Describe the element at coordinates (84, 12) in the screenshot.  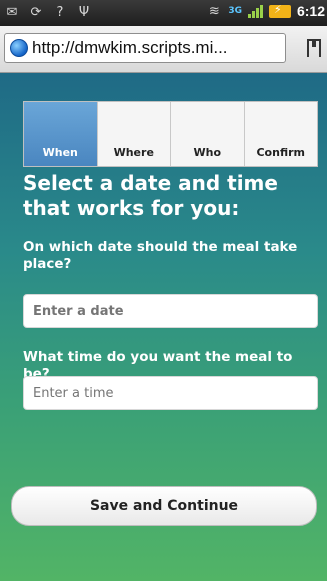
I see `usb-icon: Ψ` at that location.